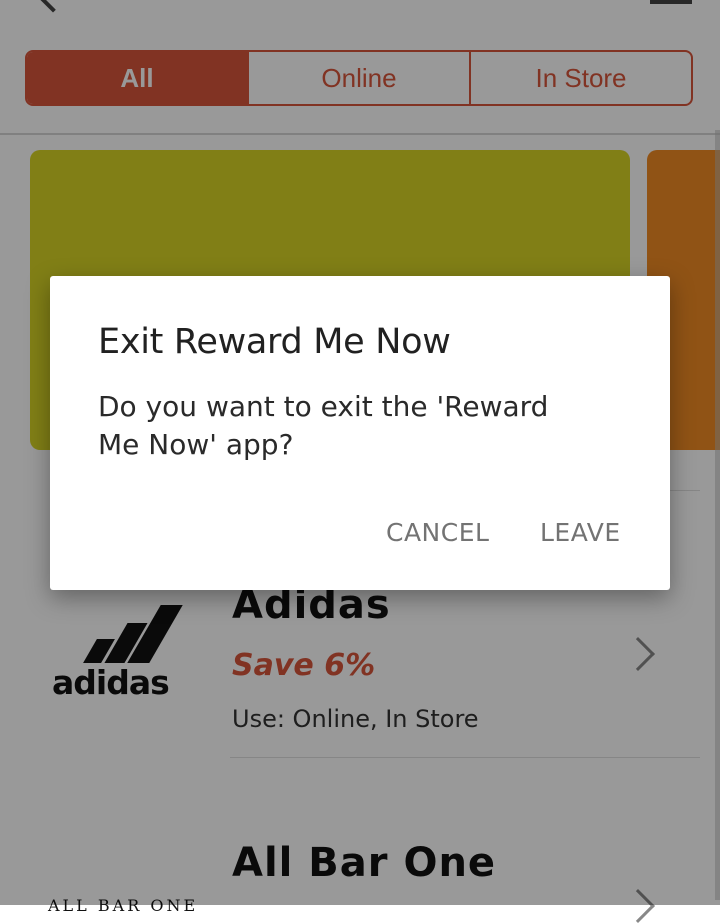  I want to click on cancel-button: CANCEL, so click(437, 532).